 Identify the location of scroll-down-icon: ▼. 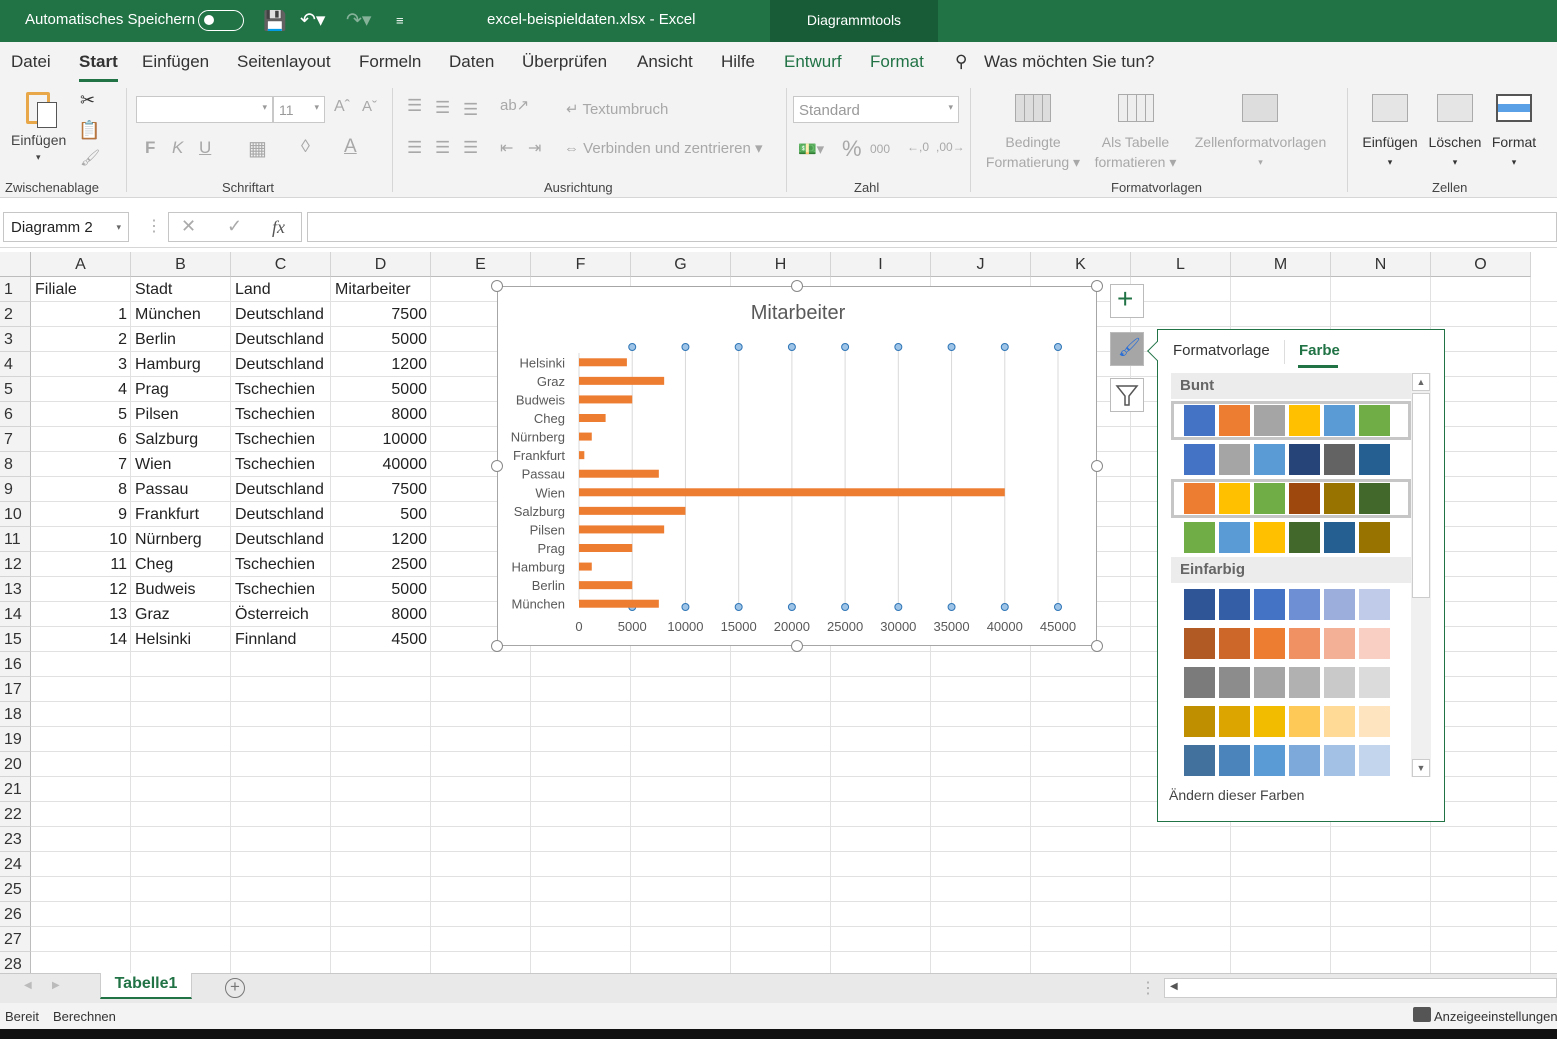
(1421, 768).